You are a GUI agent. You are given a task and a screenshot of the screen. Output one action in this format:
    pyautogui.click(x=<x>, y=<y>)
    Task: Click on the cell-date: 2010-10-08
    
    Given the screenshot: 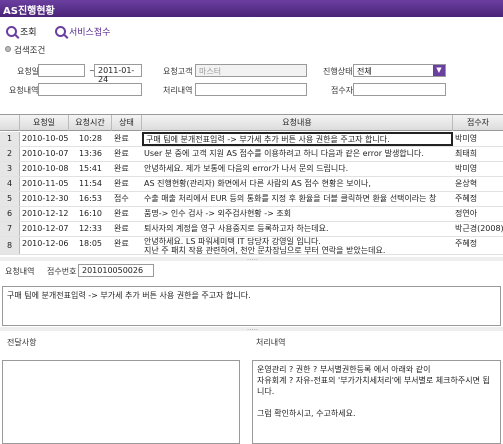 What is the action you would take?
    pyautogui.click(x=45, y=168)
    